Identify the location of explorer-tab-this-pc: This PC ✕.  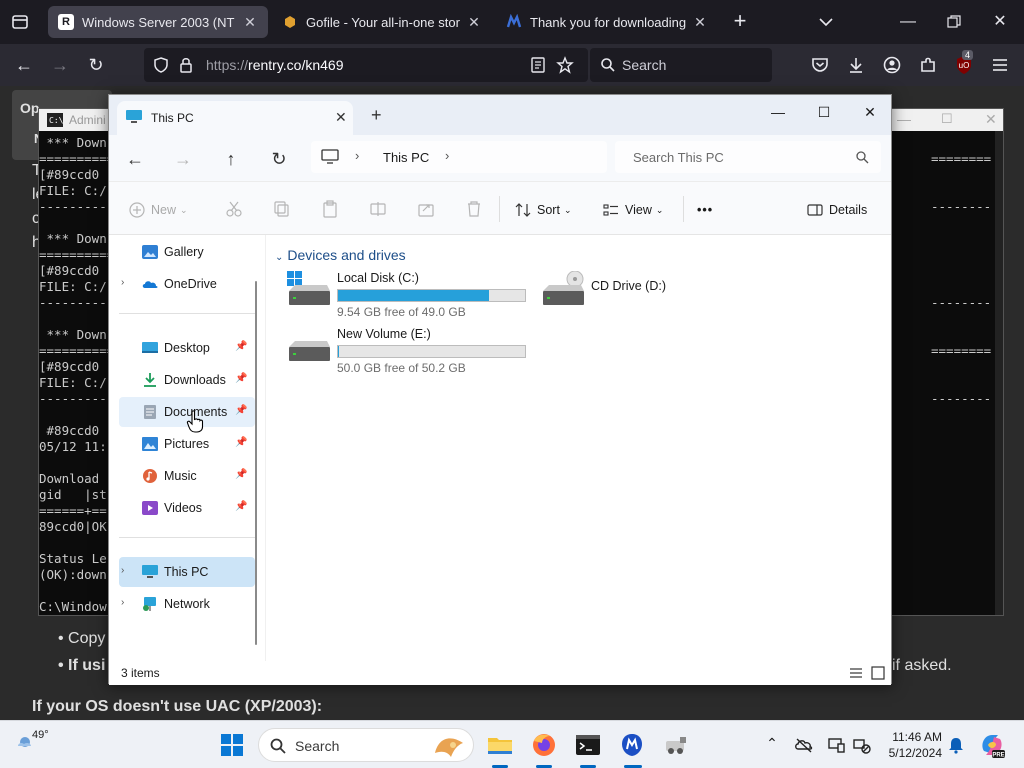
(235, 118).